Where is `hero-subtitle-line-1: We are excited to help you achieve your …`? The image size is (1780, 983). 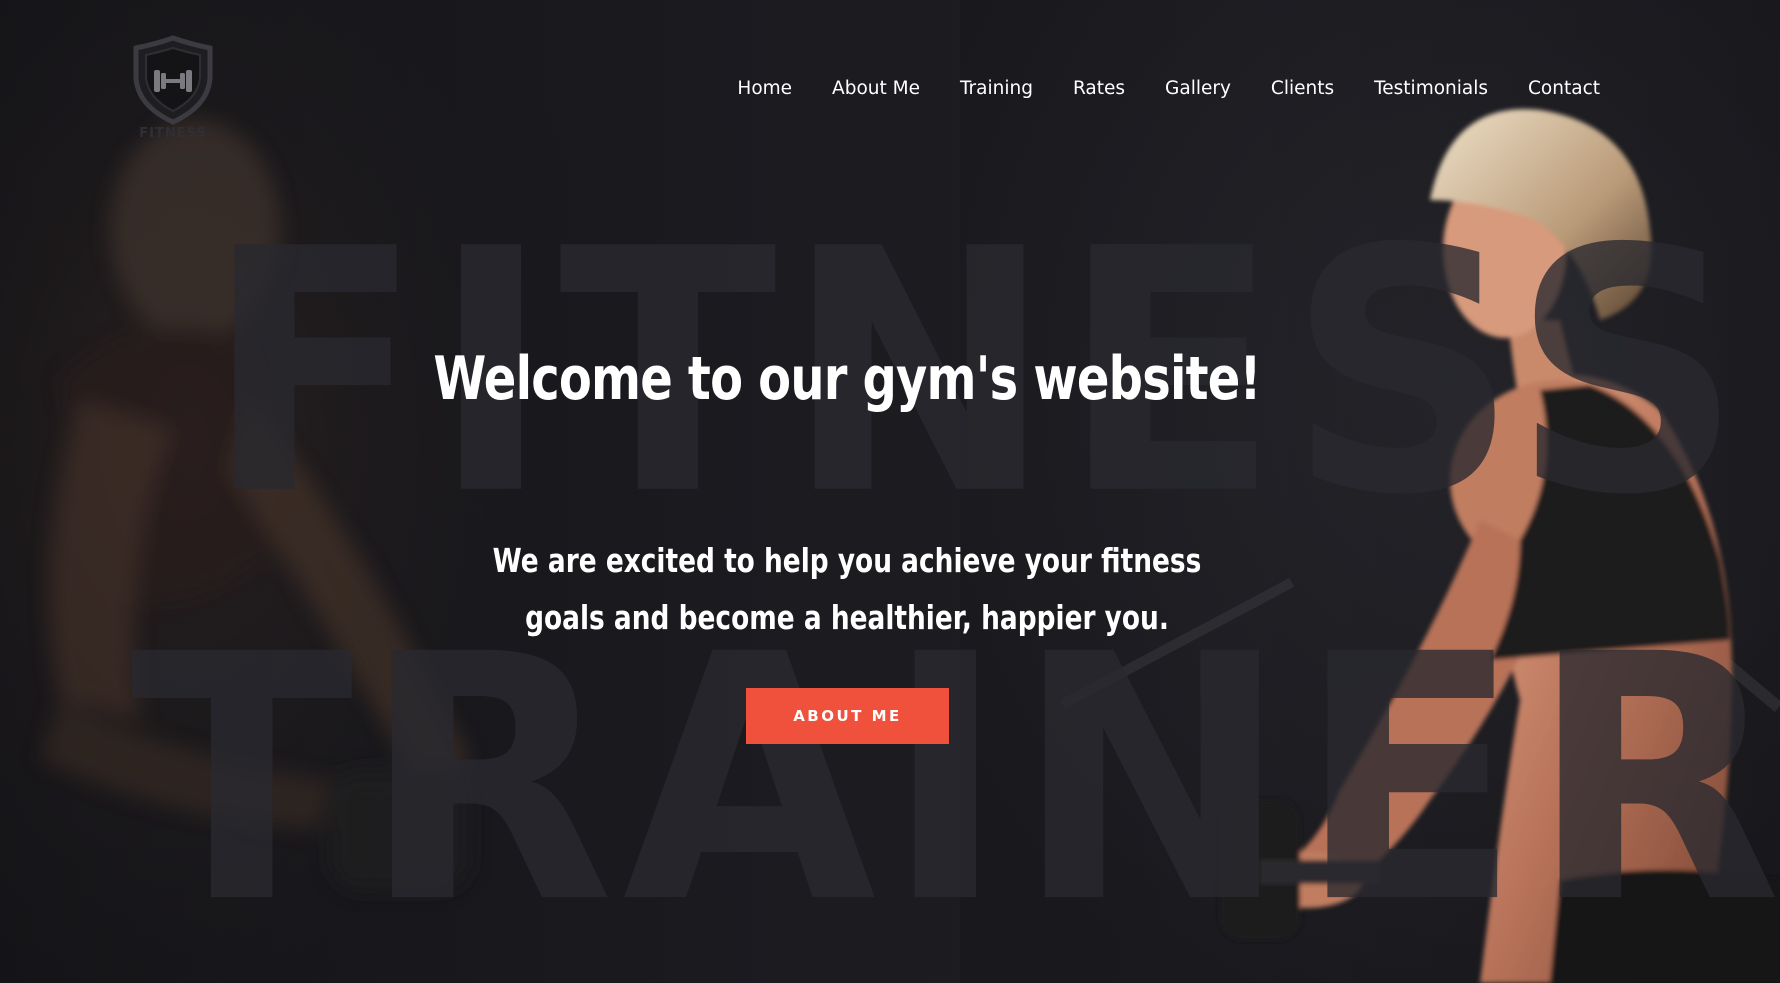 hero-subtitle-line-1: We are excited to help you achieve your … is located at coordinates (847, 560).